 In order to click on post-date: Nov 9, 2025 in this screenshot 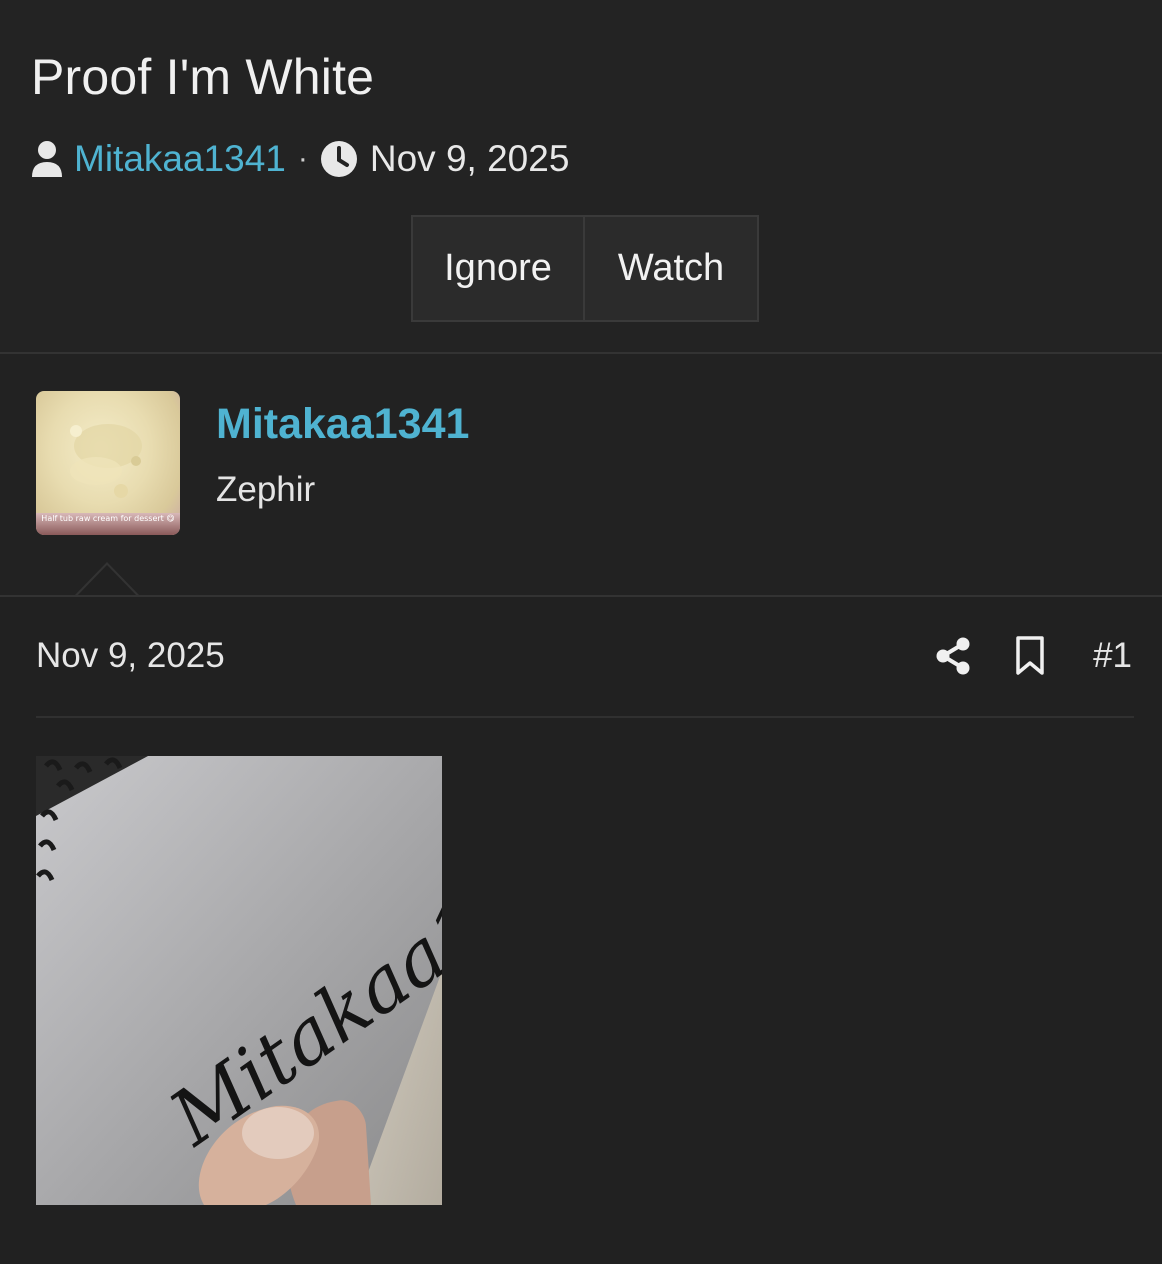, I will do `click(130, 656)`.